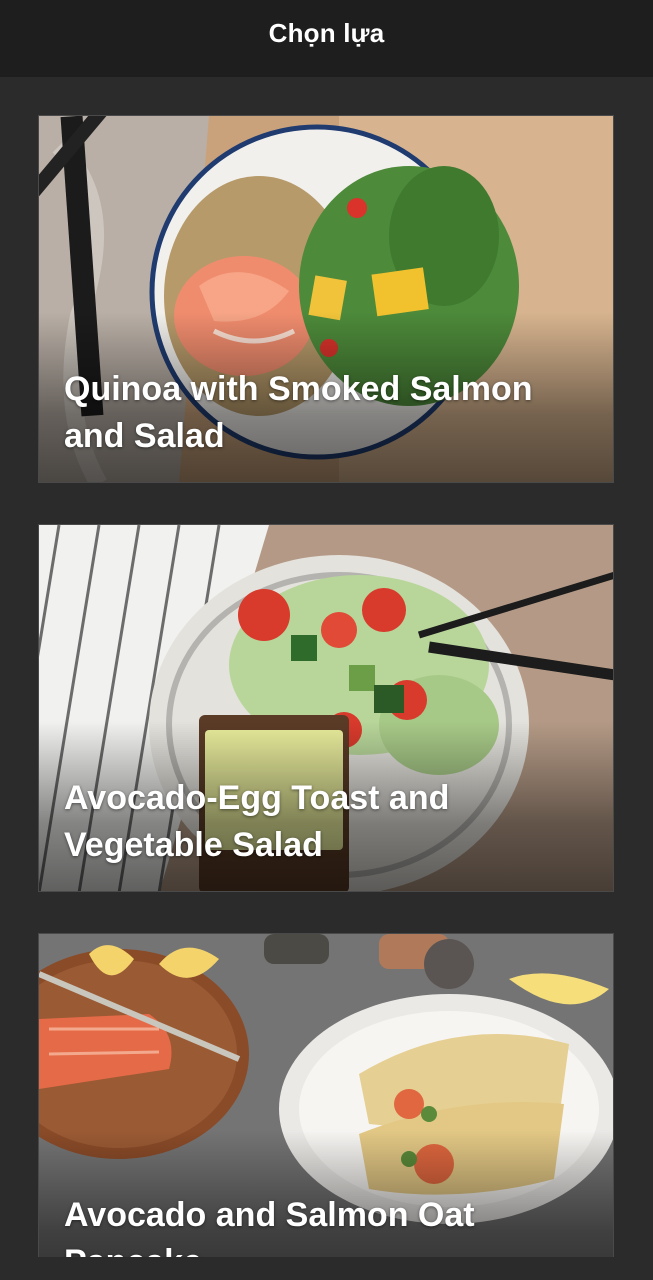 This screenshot has width=653, height=1280. Describe the element at coordinates (257, 821) in the screenshot. I see `recipe-title: Avocado-Egg Toast and Vegetable Salad` at that location.